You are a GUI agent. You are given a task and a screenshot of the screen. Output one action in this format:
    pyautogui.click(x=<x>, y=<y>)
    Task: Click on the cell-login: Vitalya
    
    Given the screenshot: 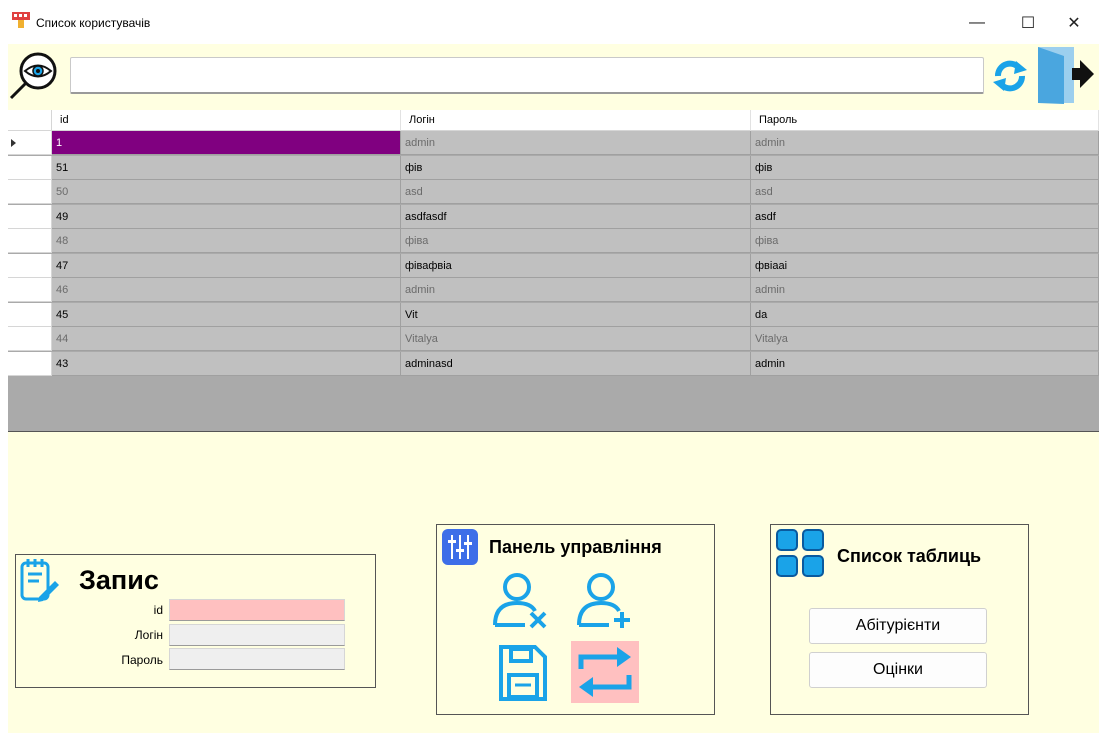 What is the action you would take?
    pyautogui.click(x=576, y=339)
    